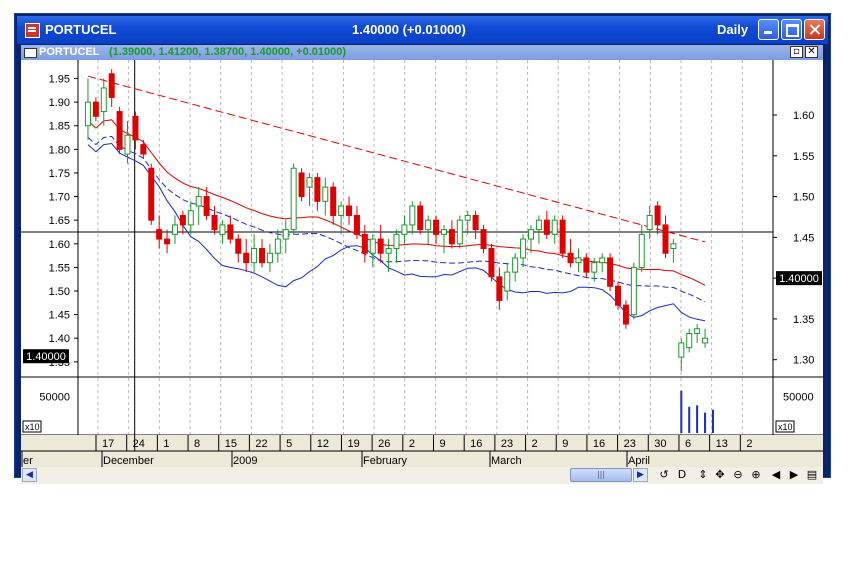 This screenshot has width=850, height=567. Describe the element at coordinates (59, 339) in the screenshot. I see `left-axis-label: 1.40` at that location.